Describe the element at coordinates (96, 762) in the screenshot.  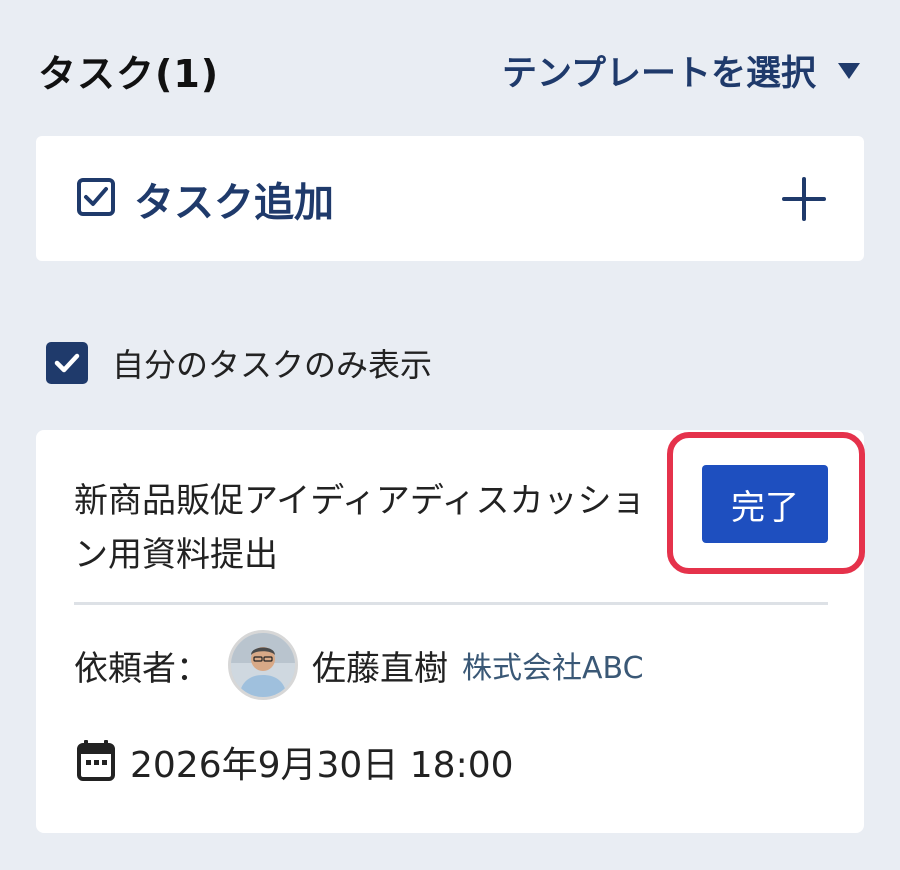
I see `calendar-icon` at that location.